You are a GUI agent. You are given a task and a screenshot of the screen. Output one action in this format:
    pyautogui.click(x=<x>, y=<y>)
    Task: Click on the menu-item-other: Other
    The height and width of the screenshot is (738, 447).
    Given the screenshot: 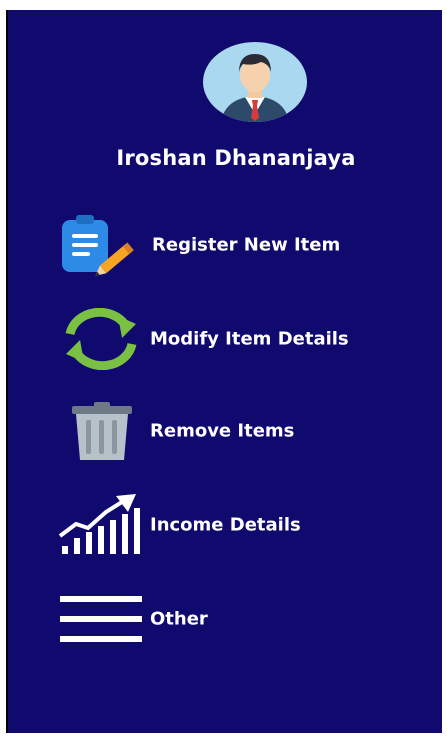 What is the action you would take?
    pyautogui.click(x=246, y=619)
    